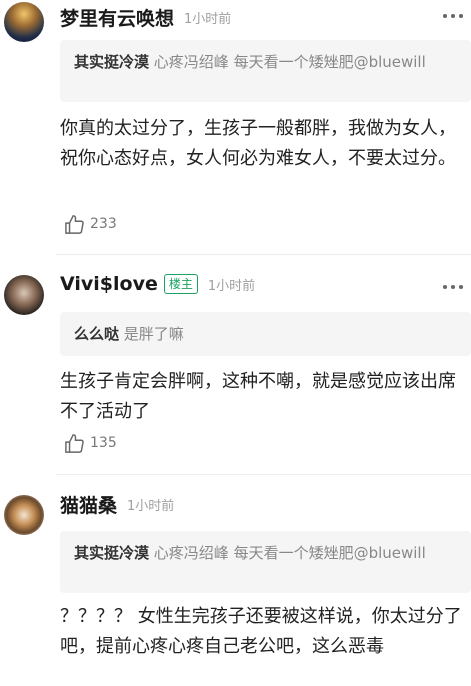  I want to click on like-button: 233, so click(90, 224).